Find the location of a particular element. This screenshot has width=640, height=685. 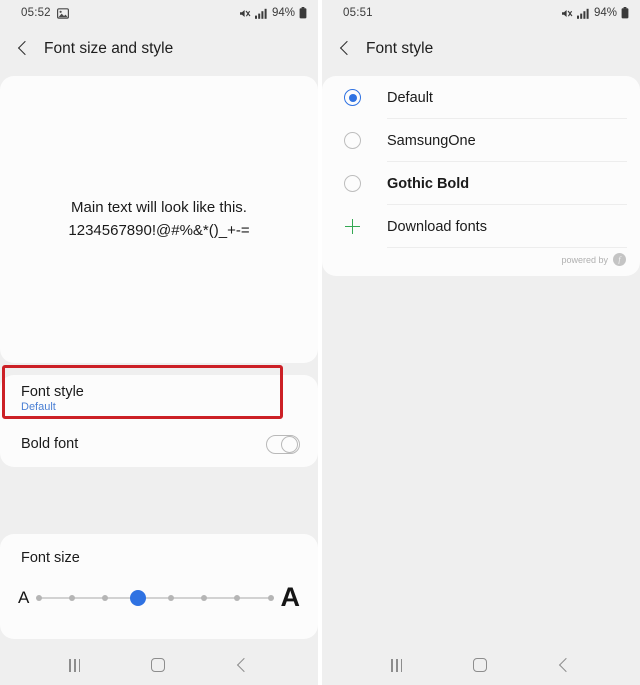

small-a-icon: A is located at coordinates (24, 597).